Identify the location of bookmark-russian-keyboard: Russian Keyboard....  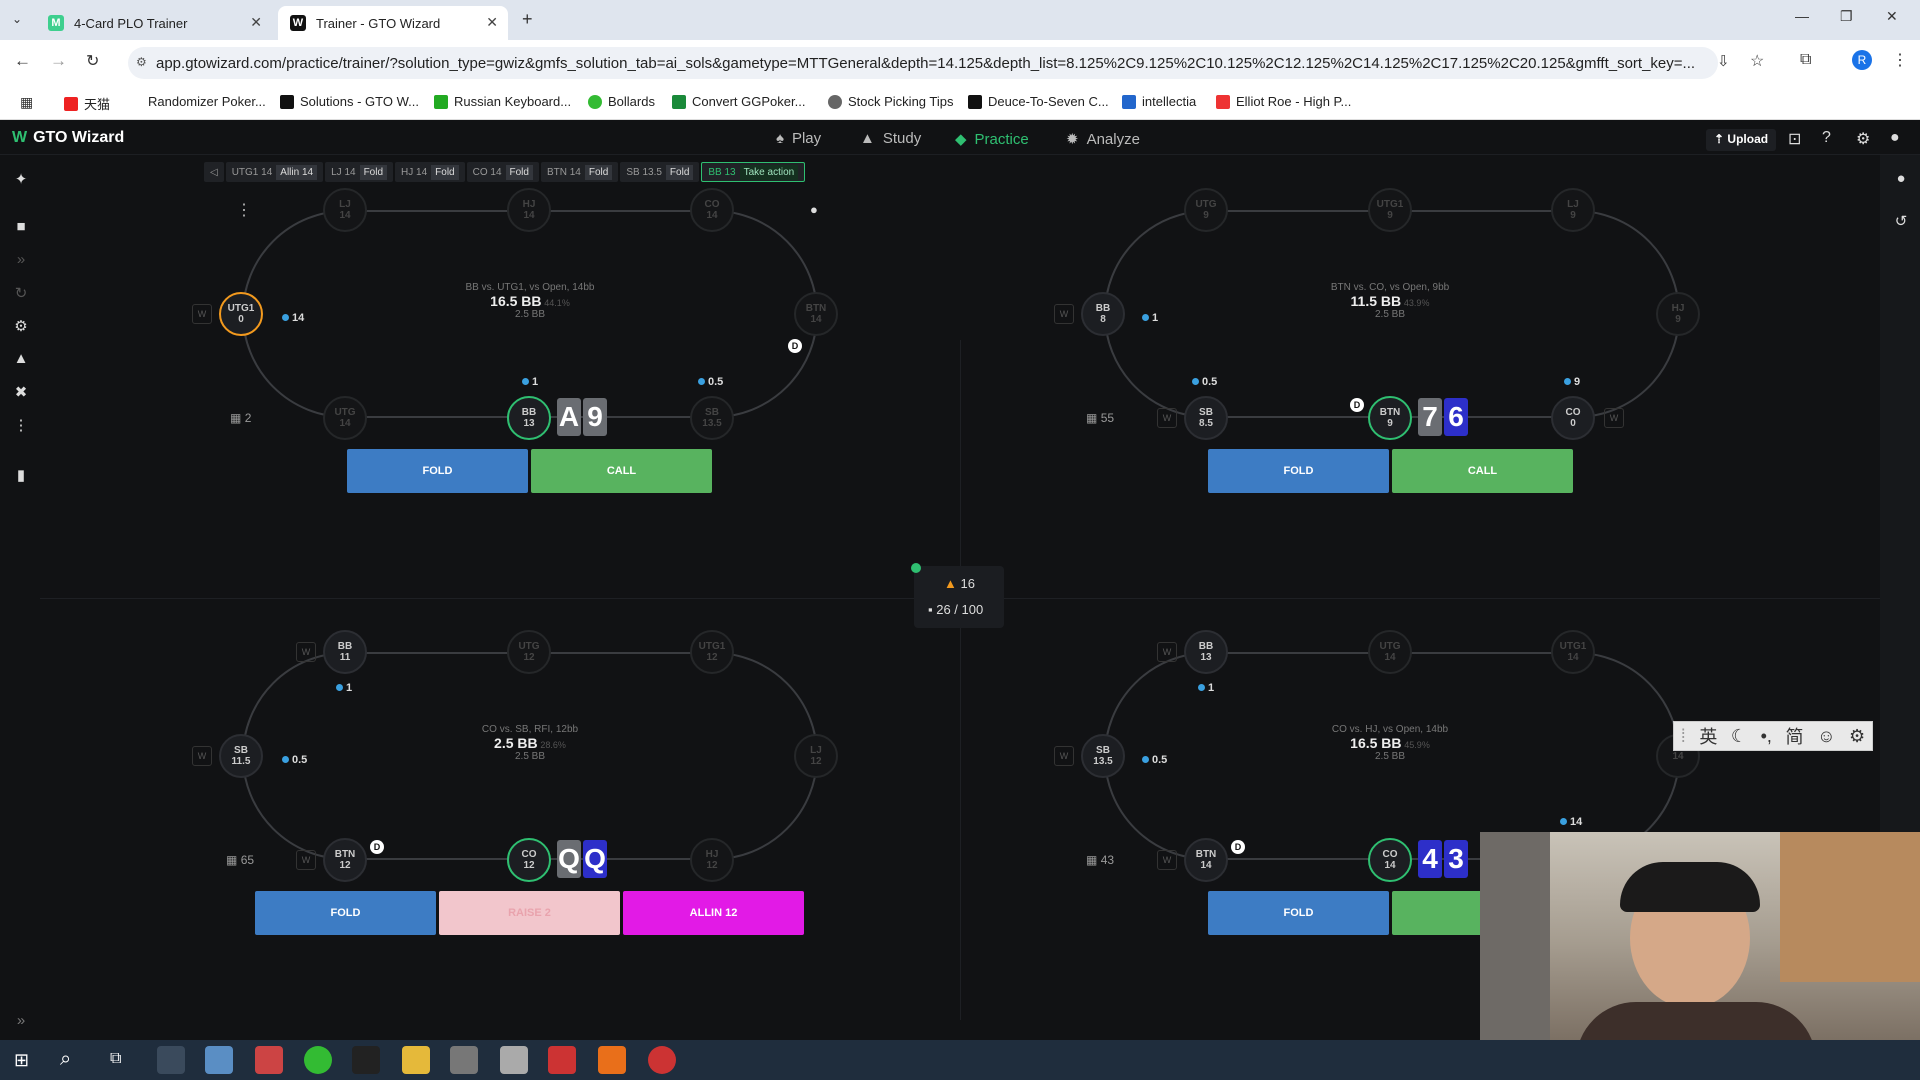
(502, 101).